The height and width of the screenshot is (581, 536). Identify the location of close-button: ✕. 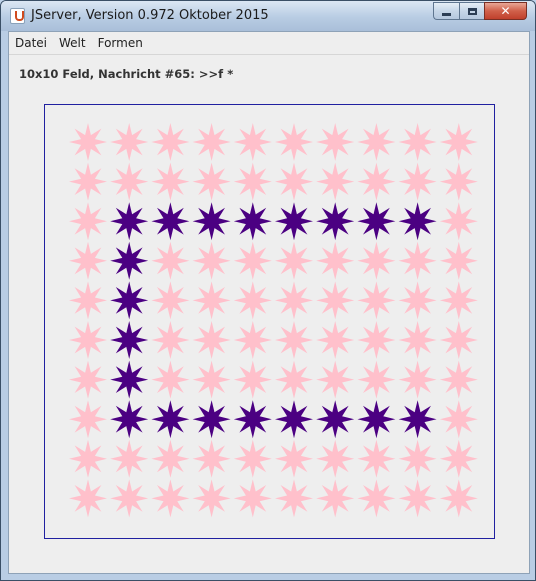
(505, 11).